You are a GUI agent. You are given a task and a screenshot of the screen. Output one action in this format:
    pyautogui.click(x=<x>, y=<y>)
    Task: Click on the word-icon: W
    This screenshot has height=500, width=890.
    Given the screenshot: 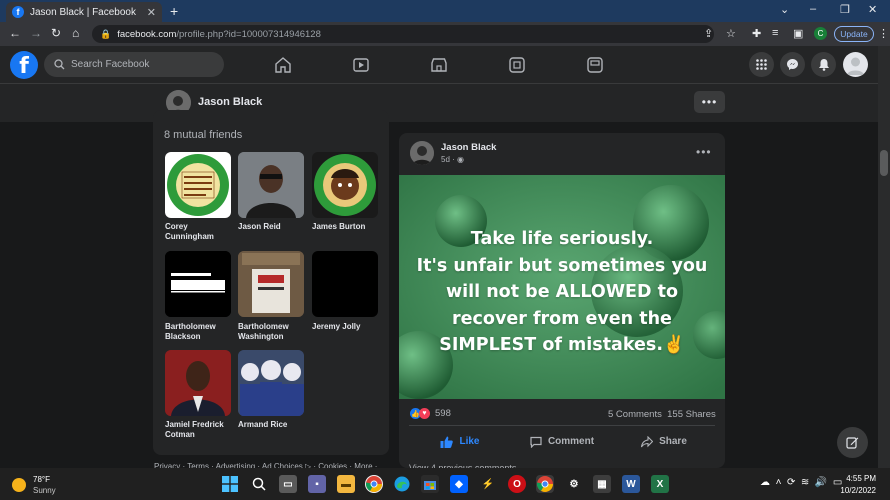 What is the action you would take?
    pyautogui.click(x=631, y=484)
    